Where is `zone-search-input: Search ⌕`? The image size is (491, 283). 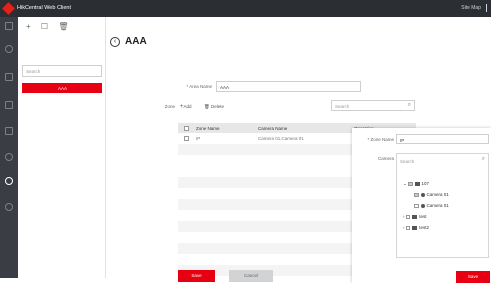
zone-search-input: Search ⌕ is located at coordinates (373, 105).